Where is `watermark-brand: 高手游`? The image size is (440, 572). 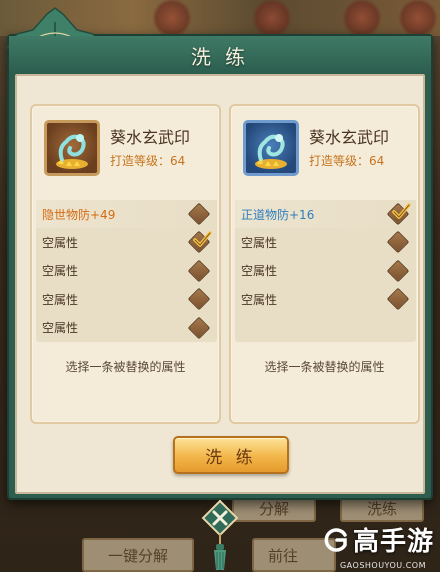
watermark-brand: 高手游 is located at coordinates (393, 542).